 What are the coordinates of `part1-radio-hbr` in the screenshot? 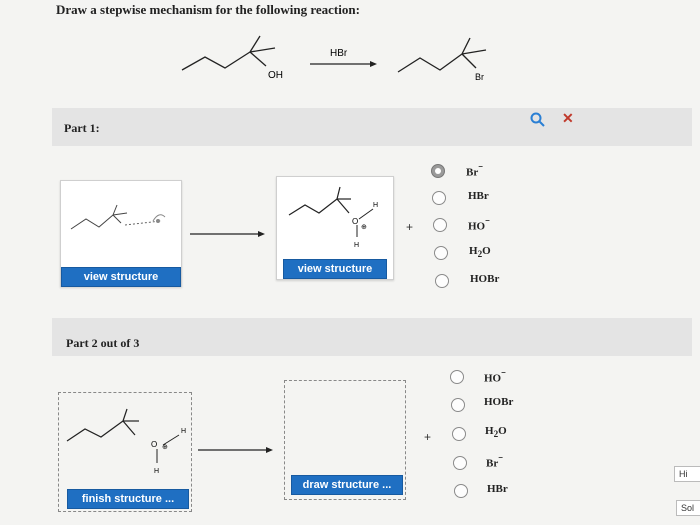 It's located at (439, 198).